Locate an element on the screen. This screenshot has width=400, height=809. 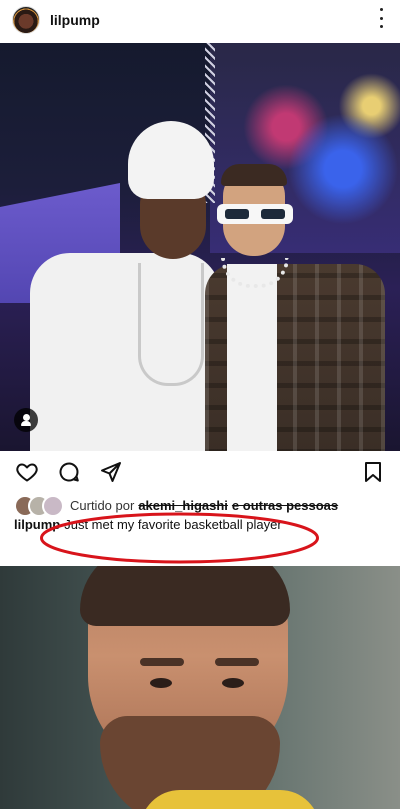
avatar is located at coordinates (26, 20).